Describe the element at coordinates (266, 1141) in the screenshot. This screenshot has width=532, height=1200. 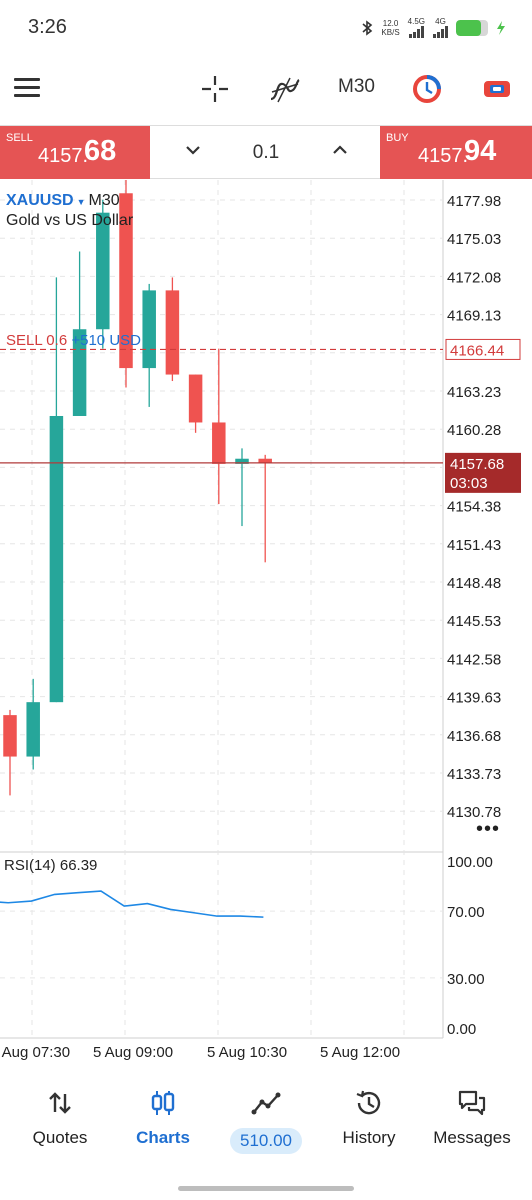
I see `nav-balance-label: 510.00` at that location.